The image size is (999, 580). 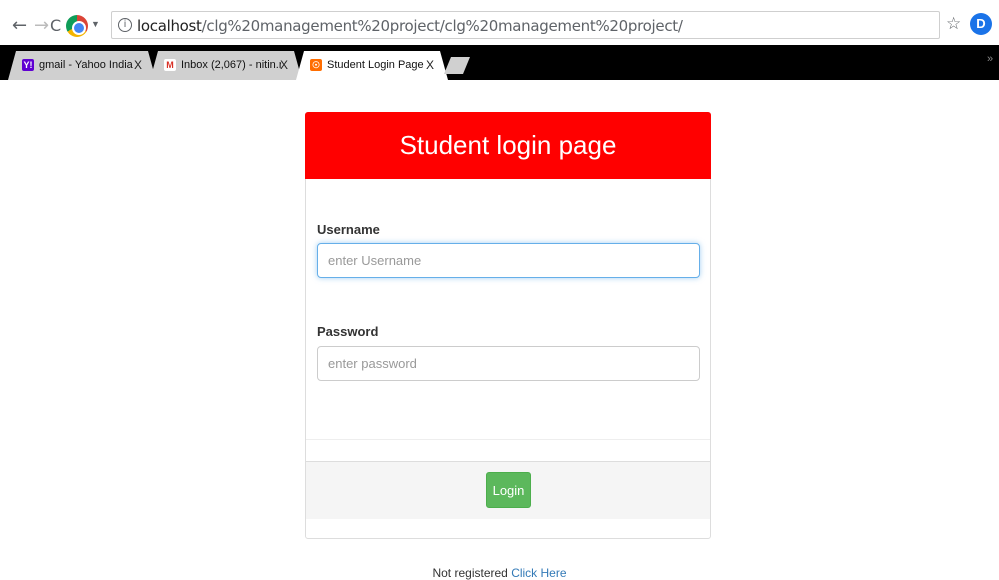 What do you see at coordinates (316, 65) in the screenshot?
I see `page-favicon-icon: ☉` at bounding box center [316, 65].